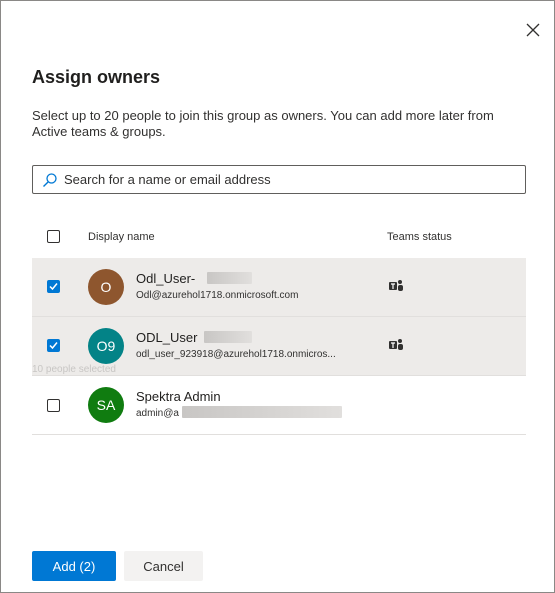 The image size is (555, 593). I want to click on user-name: ODL_User, so click(167, 337).